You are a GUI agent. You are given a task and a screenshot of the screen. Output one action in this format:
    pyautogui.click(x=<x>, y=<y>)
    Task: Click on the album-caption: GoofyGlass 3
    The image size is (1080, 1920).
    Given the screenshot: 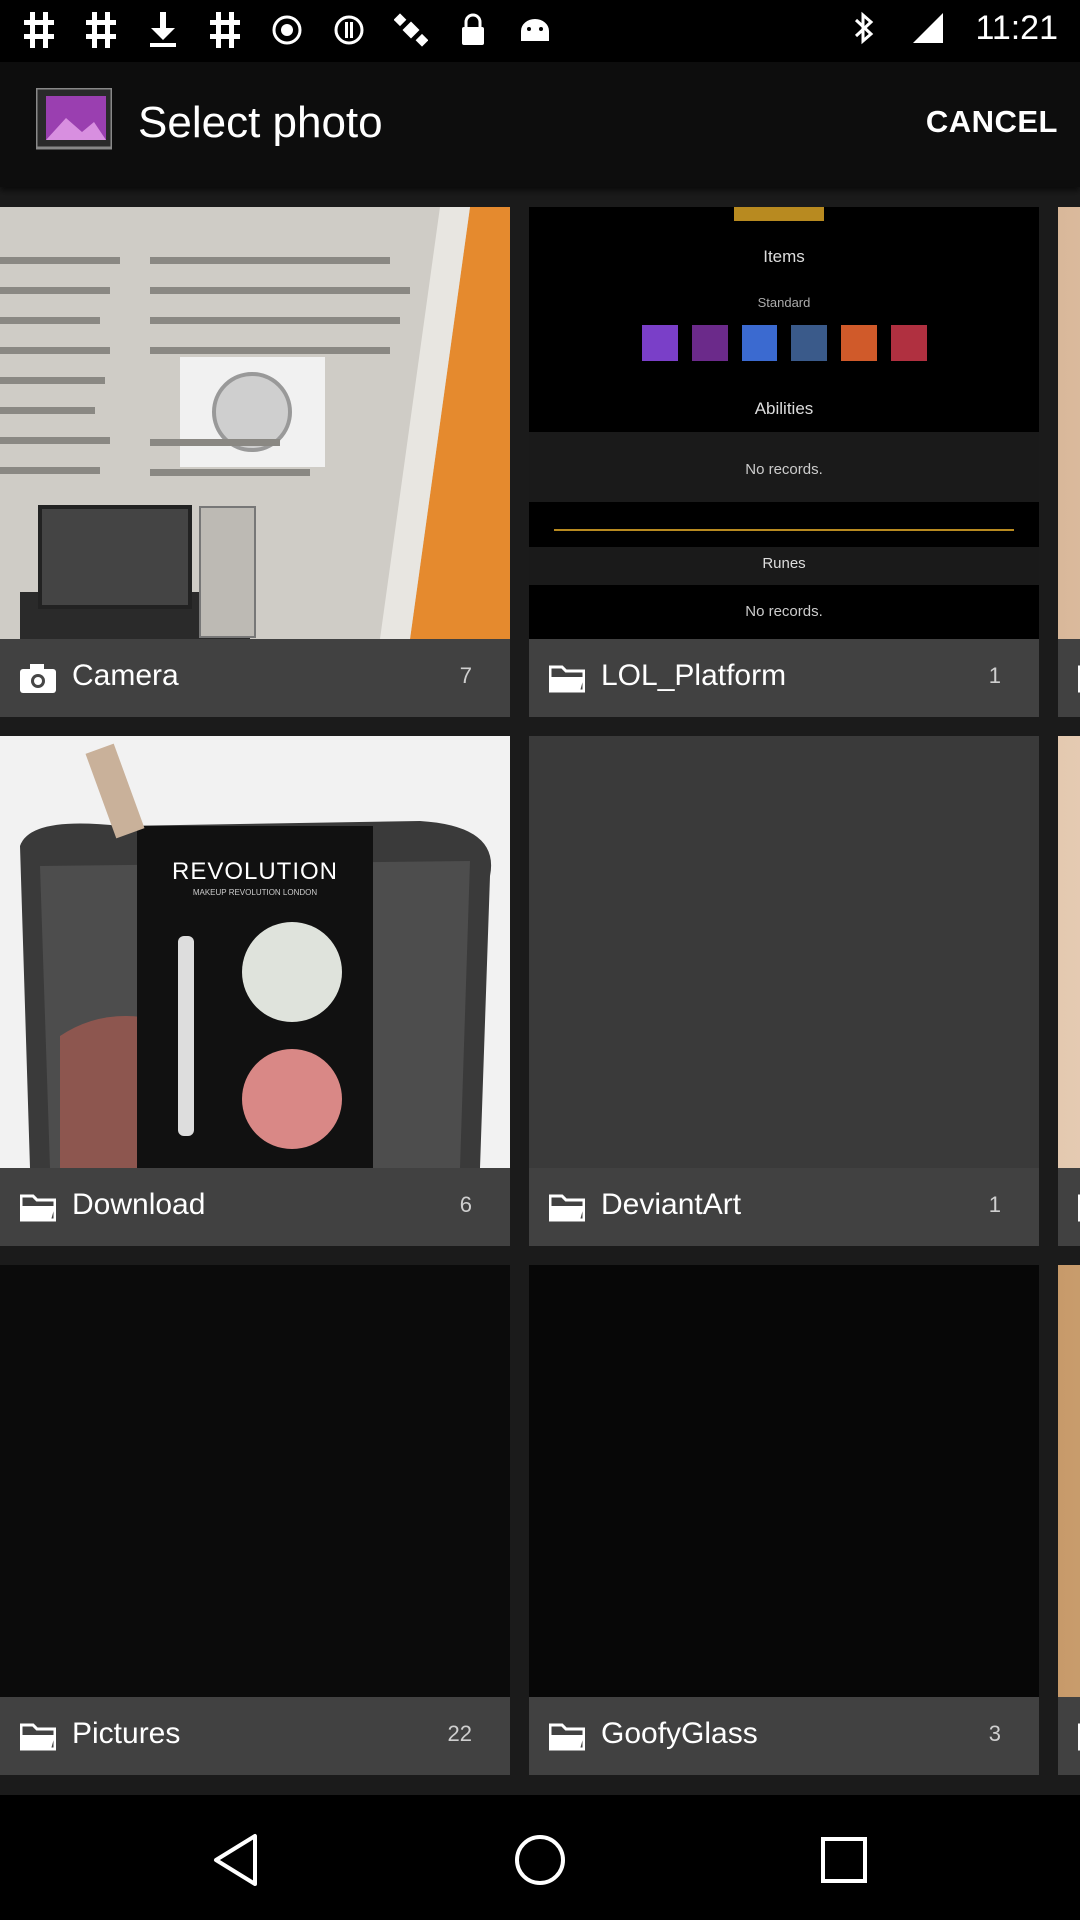 What is the action you would take?
    pyautogui.click(x=784, y=1736)
    